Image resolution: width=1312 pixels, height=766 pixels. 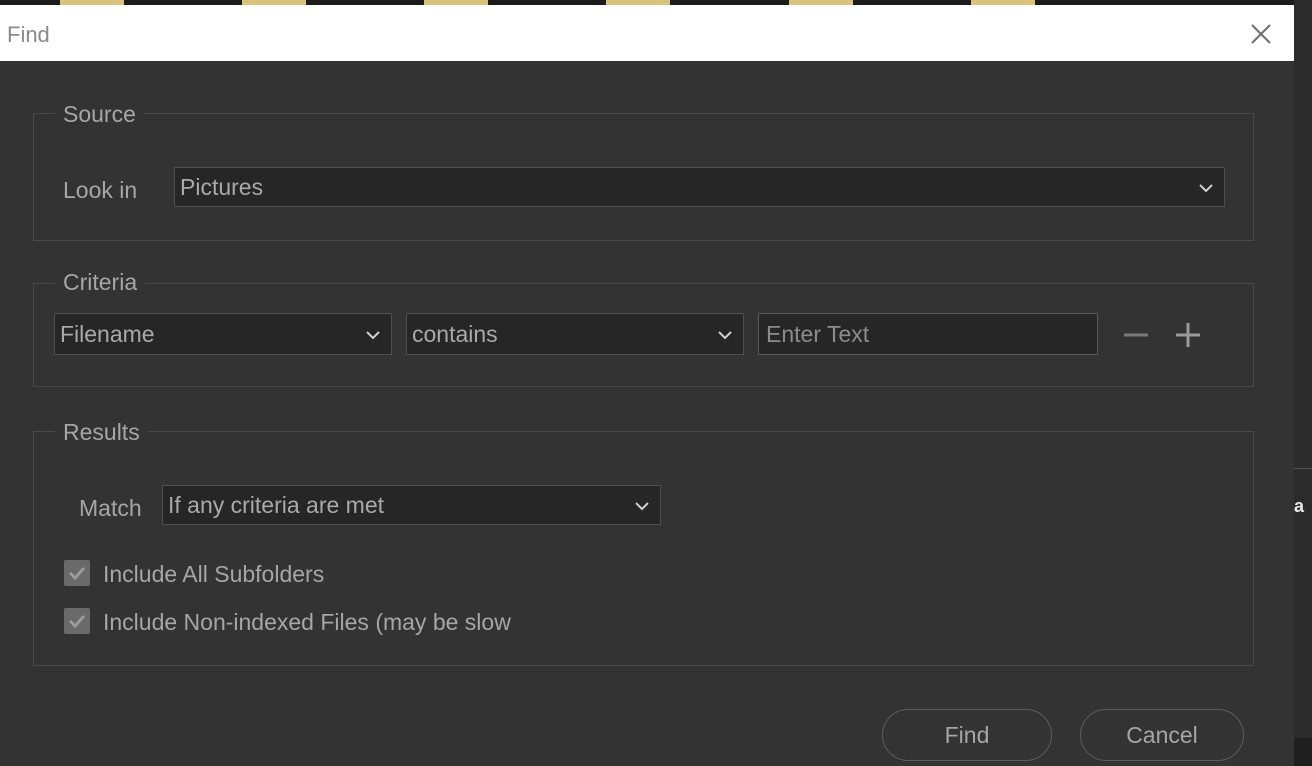 What do you see at coordinates (214, 574) in the screenshot?
I see `include-subfolders-label: Include All Subfolders` at bounding box center [214, 574].